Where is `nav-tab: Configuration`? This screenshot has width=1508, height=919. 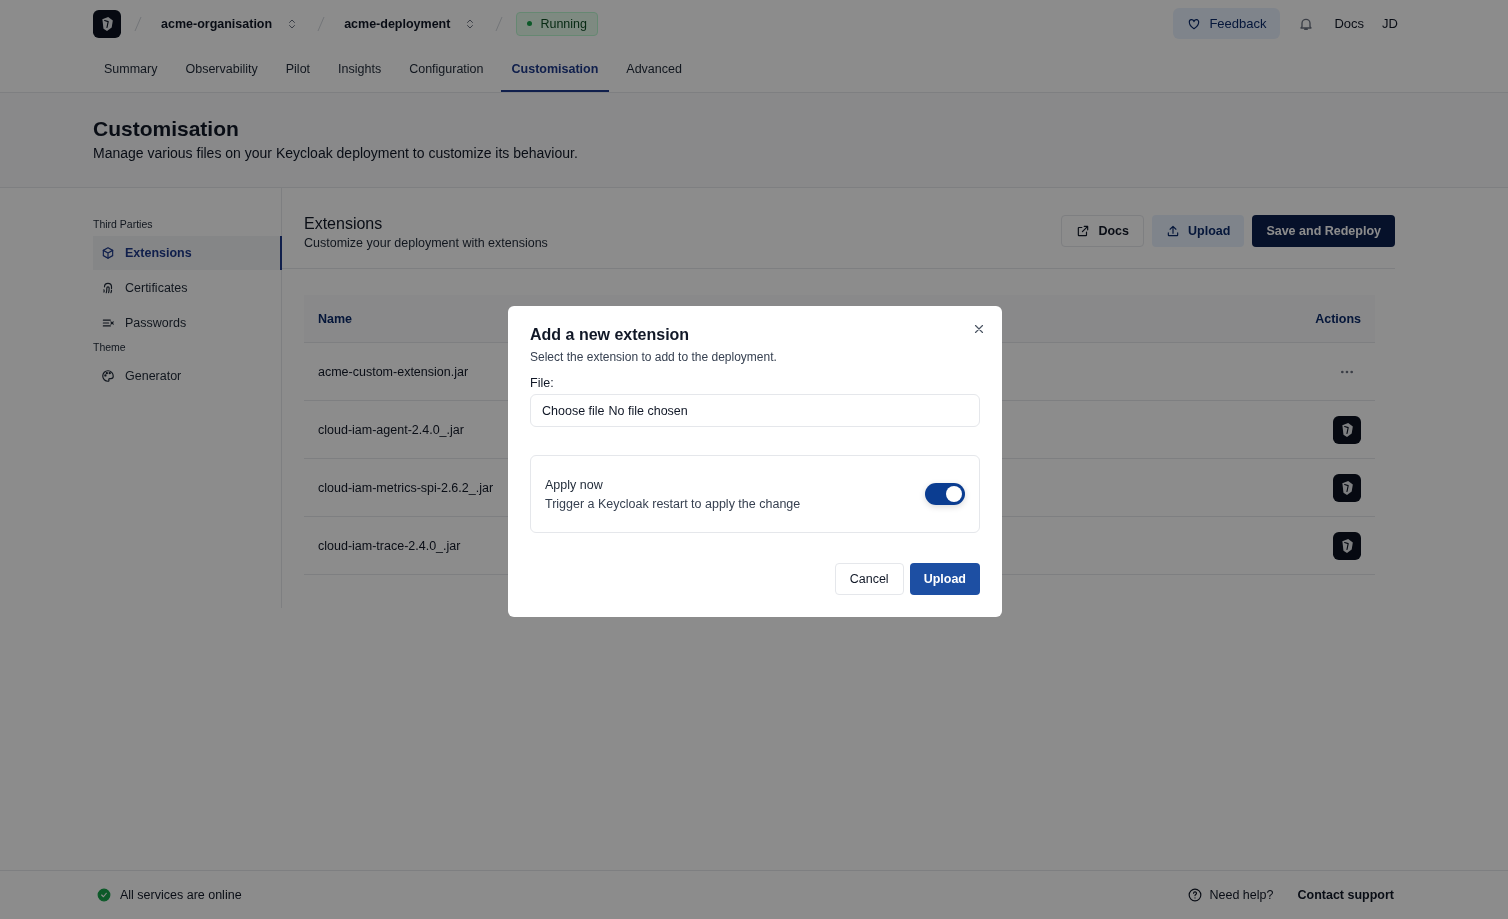
nav-tab: Configuration is located at coordinates (446, 69).